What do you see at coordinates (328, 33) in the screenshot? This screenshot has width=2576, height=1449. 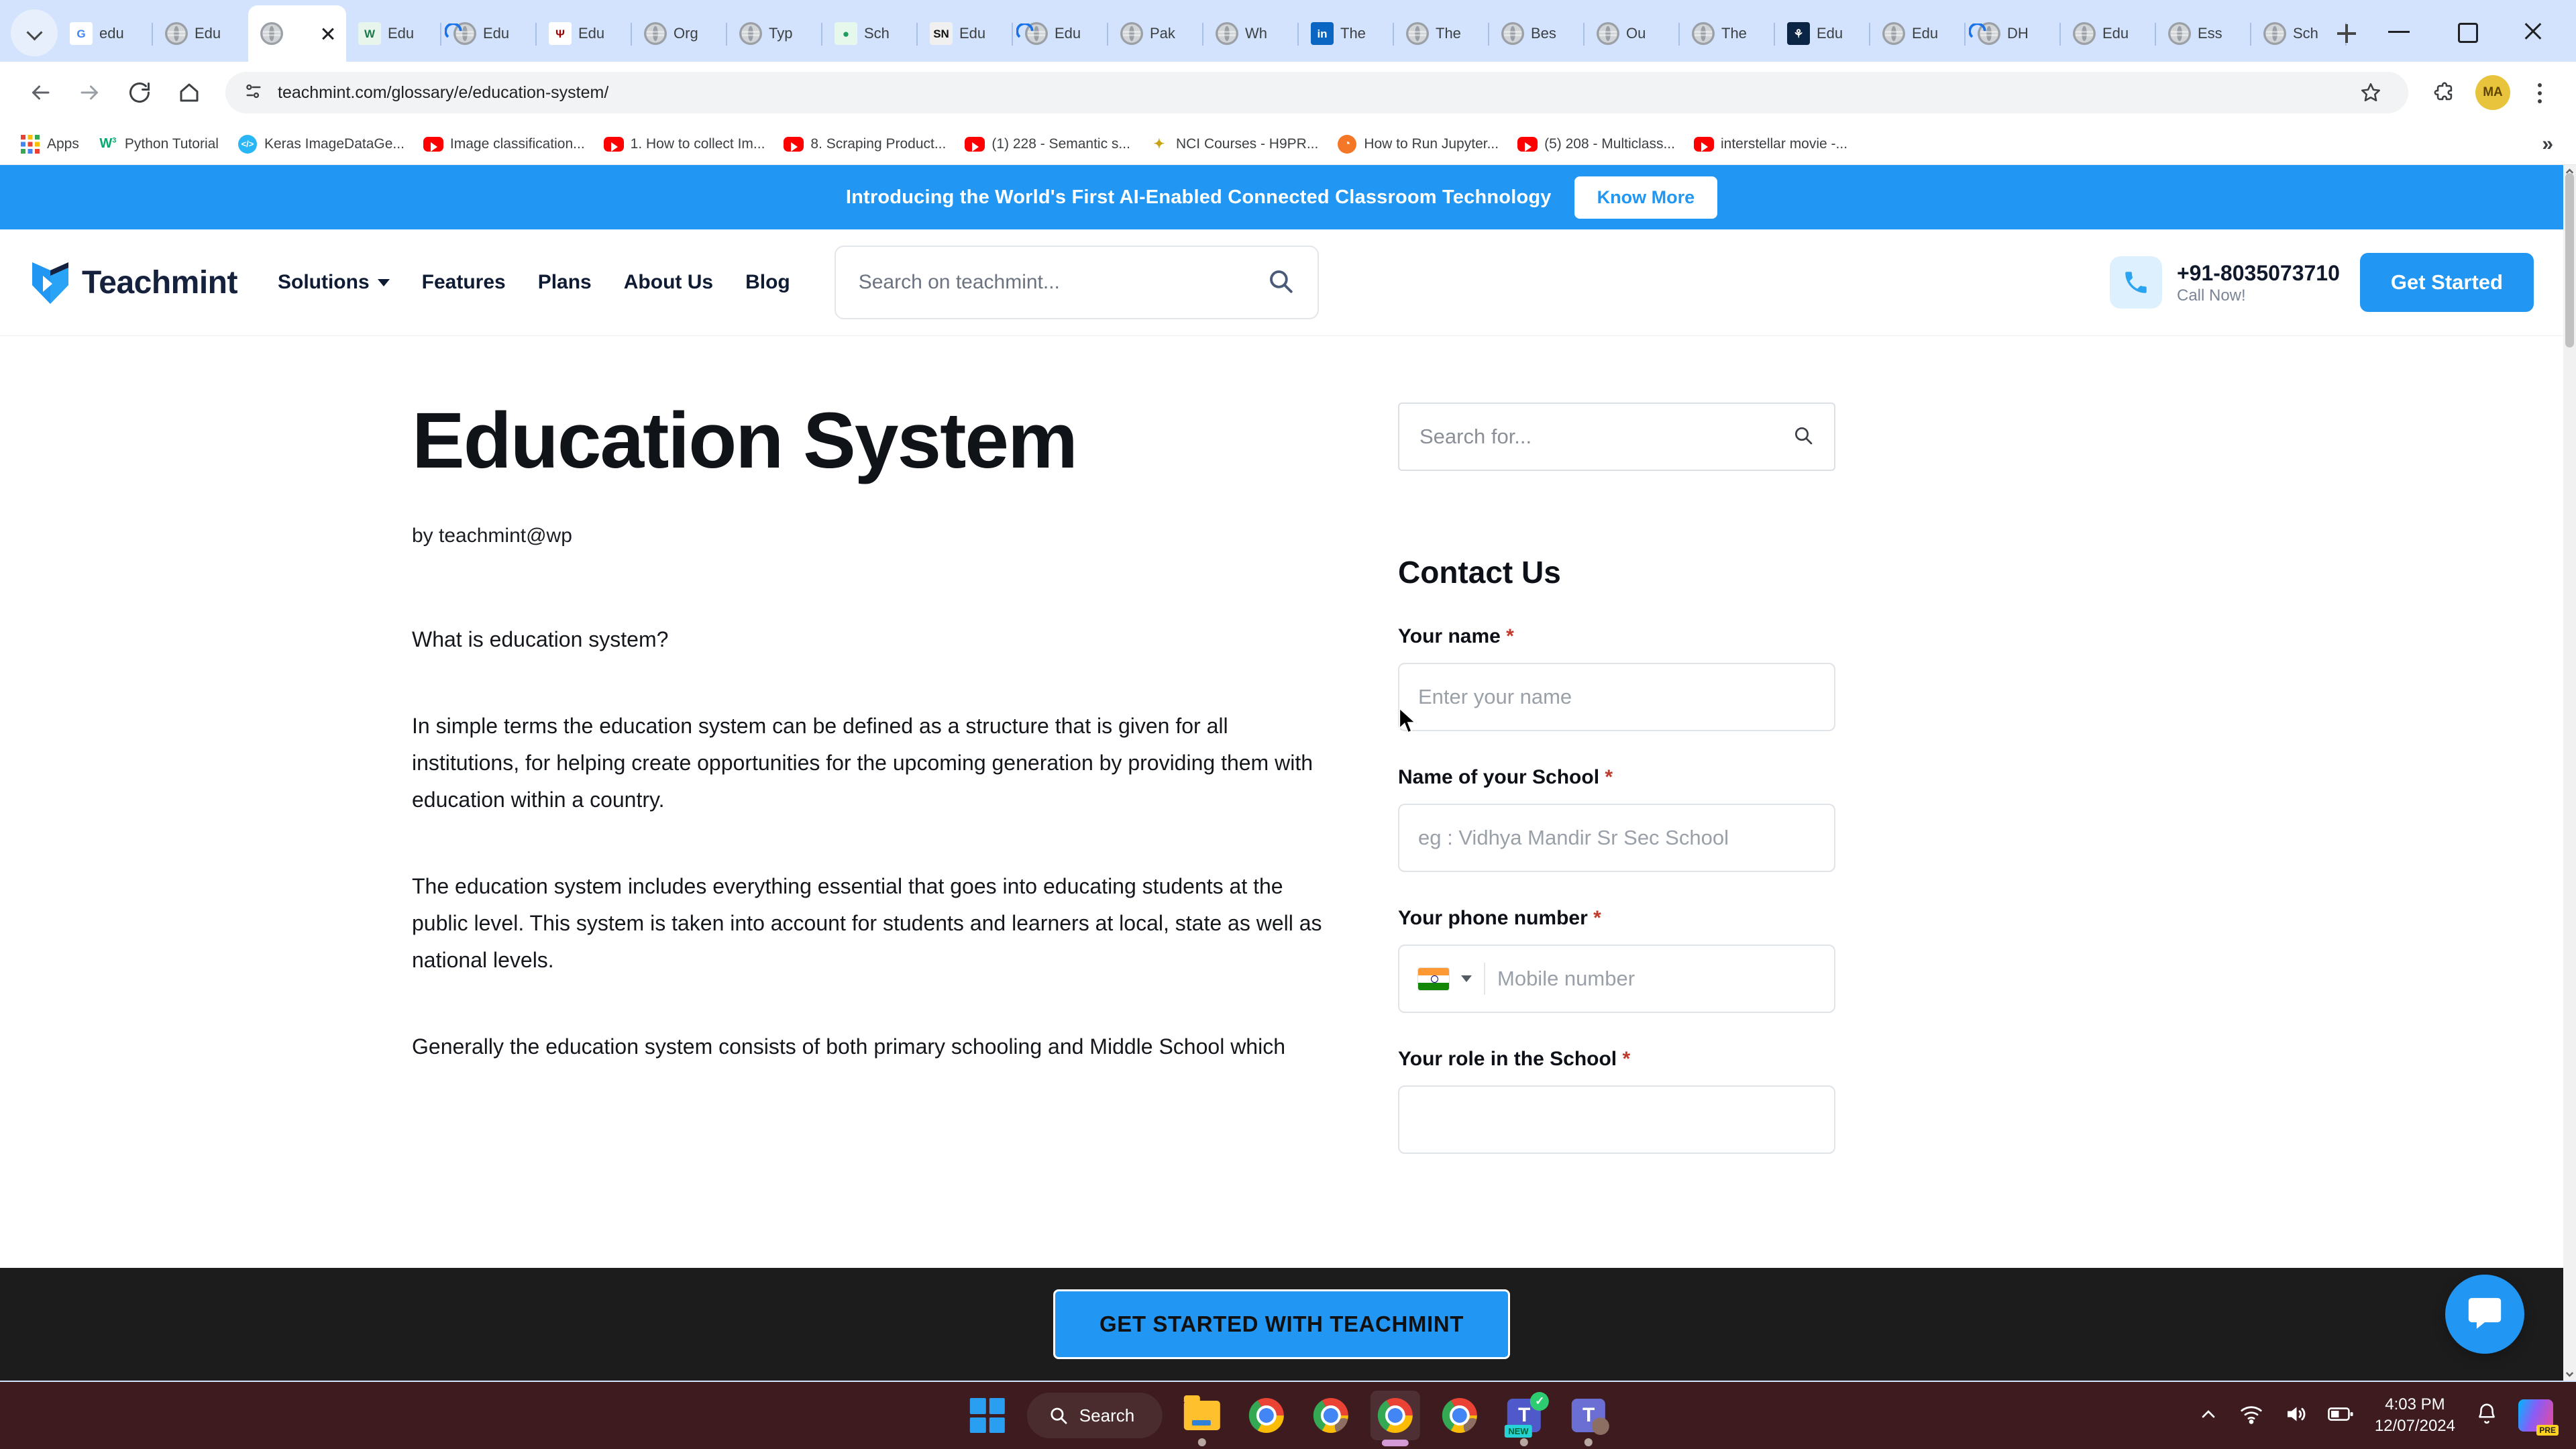 I see `close-tab-icon` at bounding box center [328, 33].